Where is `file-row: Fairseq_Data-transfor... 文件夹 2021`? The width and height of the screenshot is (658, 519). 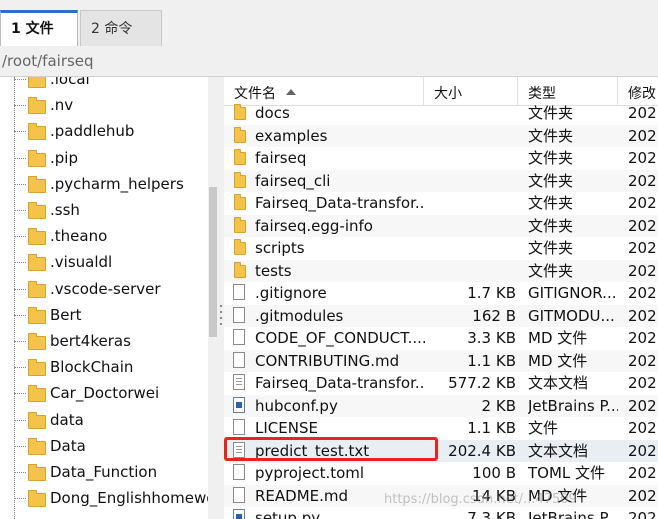
file-row: Fairseq_Data-transfor... 文件夹 2021 is located at coordinates (441, 203).